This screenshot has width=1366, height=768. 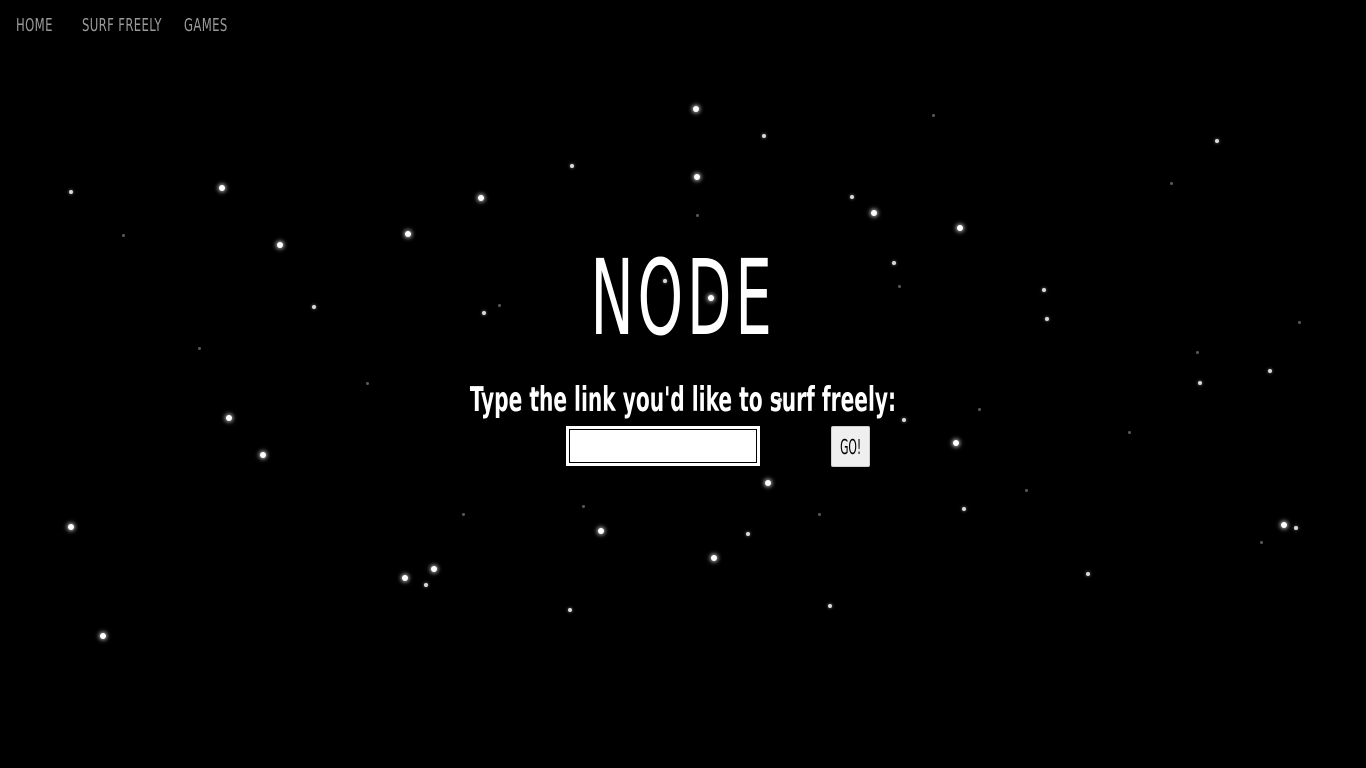 I want to click on top-nav: HOME SURF FREELY GAMES, so click(x=130, y=26).